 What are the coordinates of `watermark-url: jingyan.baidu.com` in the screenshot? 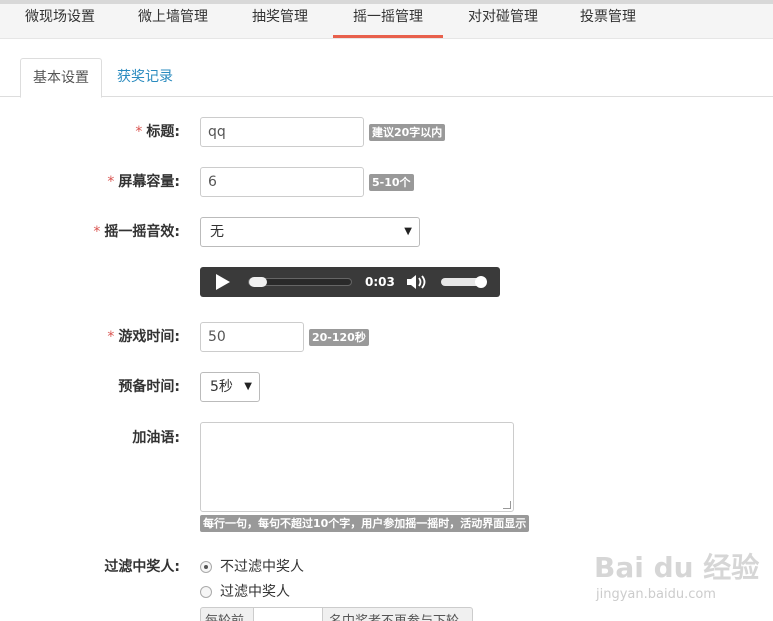 It's located at (656, 594).